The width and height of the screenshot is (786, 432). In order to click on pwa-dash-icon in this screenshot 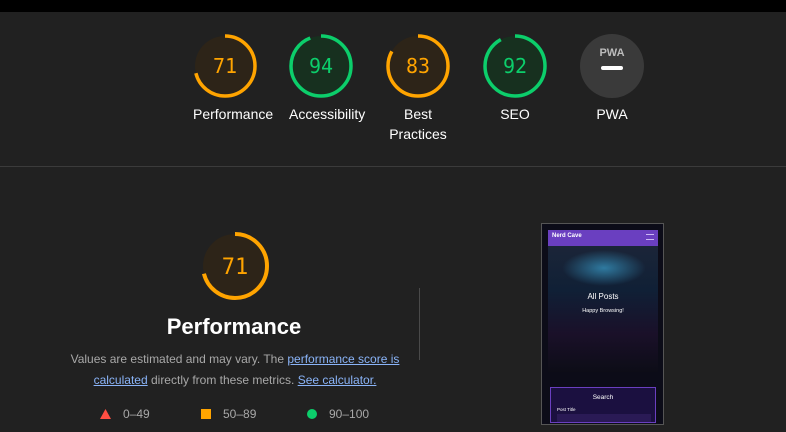, I will do `click(612, 68)`.